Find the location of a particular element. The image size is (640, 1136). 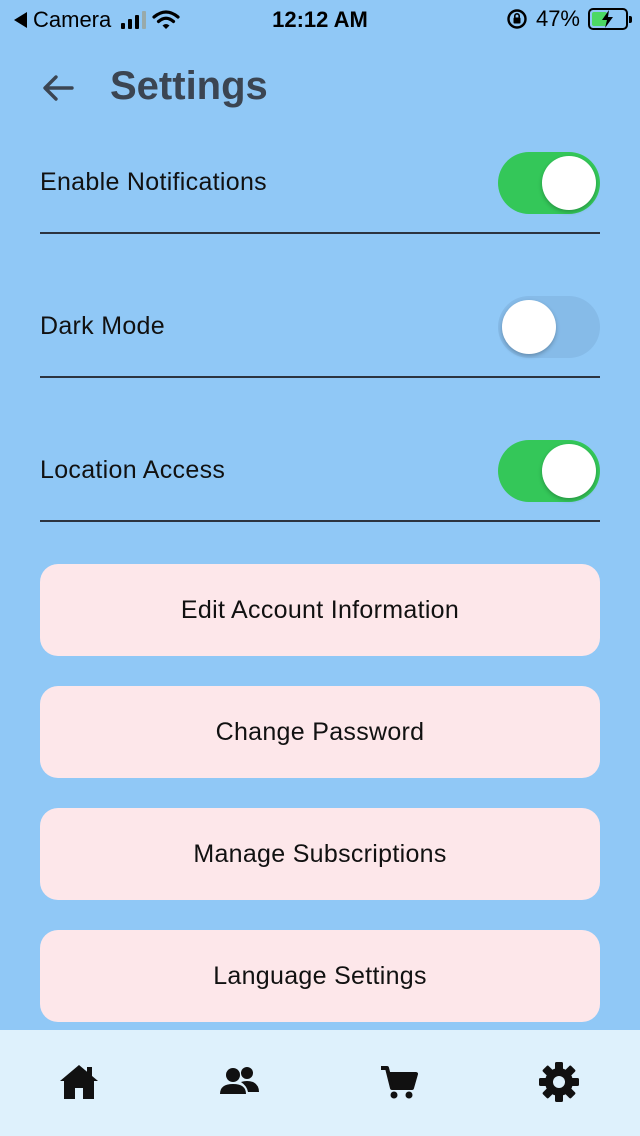

nav-settings is located at coordinates (559, 1082).